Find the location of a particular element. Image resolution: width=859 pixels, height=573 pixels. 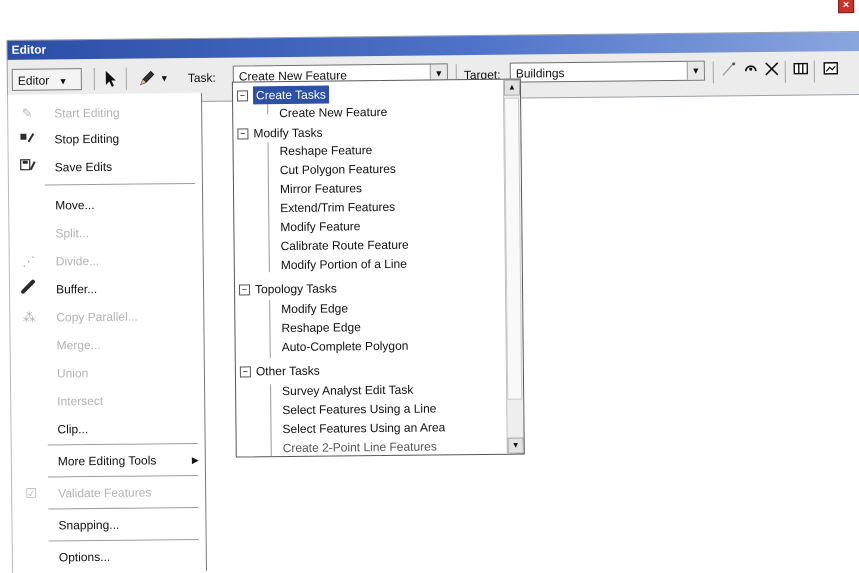

task-item: Calibrate Route Feature is located at coordinates (344, 245).